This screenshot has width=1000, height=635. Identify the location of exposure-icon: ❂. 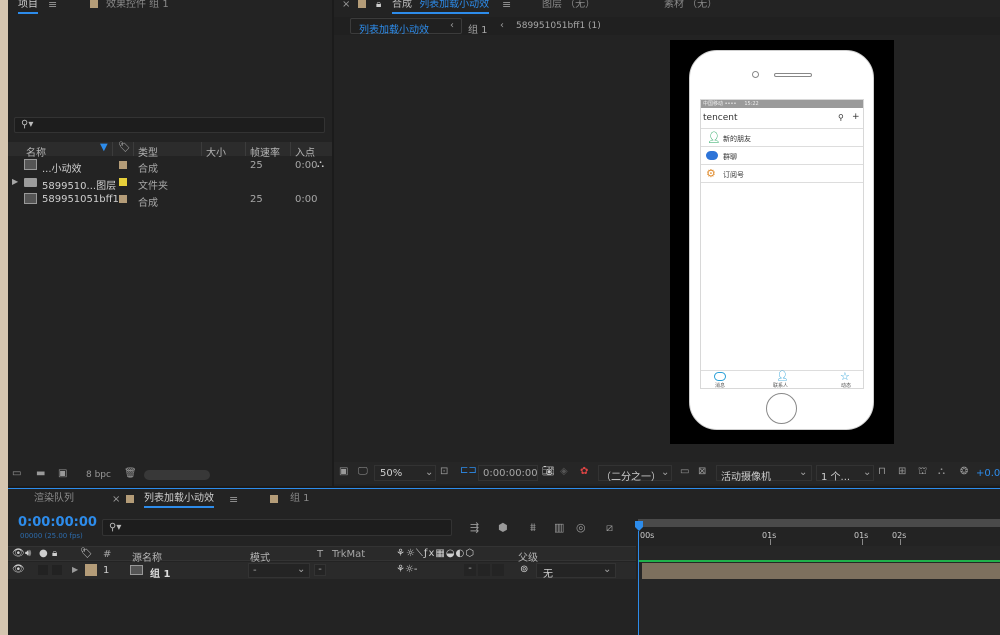
(964, 471).